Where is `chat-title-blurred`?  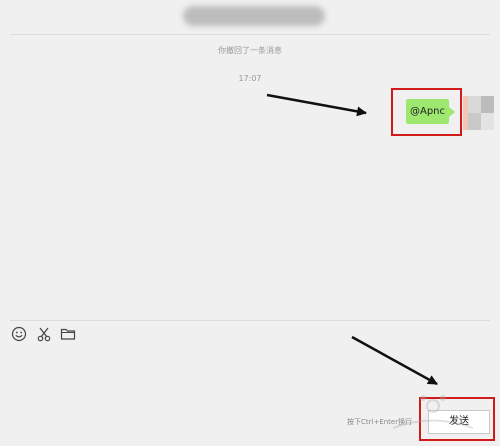 chat-title-blurred is located at coordinates (254, 16).